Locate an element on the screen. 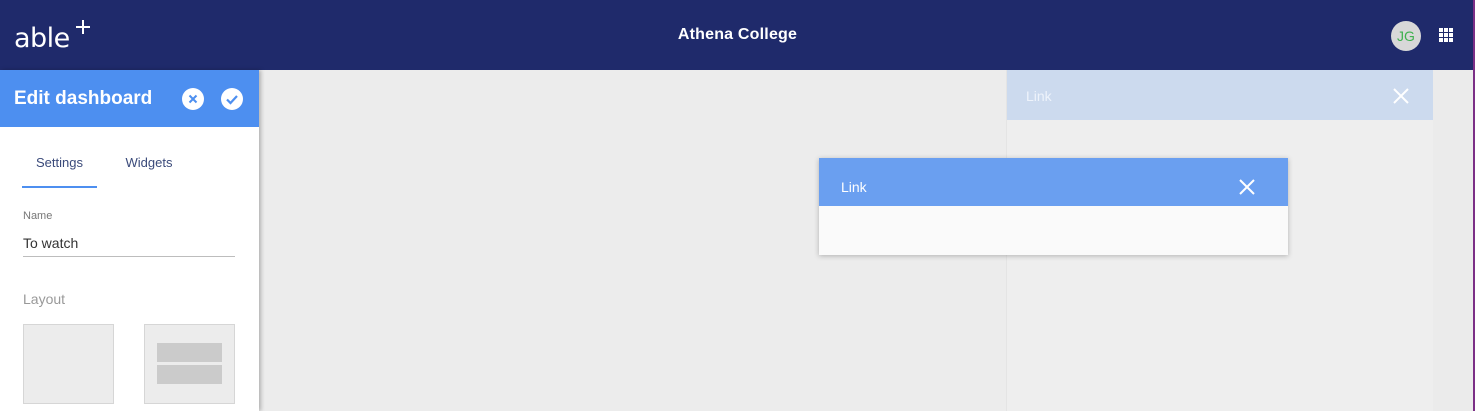 This screenshot has width=1475, height=411. name-field is located at coordinates (129, 243).